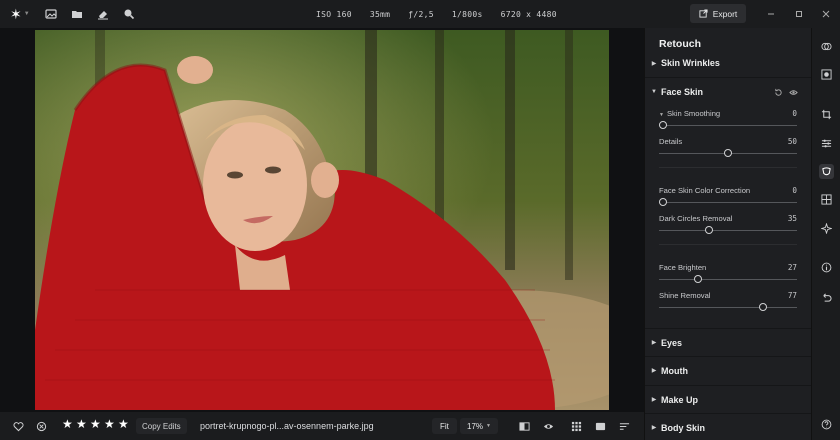 This screenshot has height=440, width=840. I want to click on section-label: Mouth, so click(674, 370).